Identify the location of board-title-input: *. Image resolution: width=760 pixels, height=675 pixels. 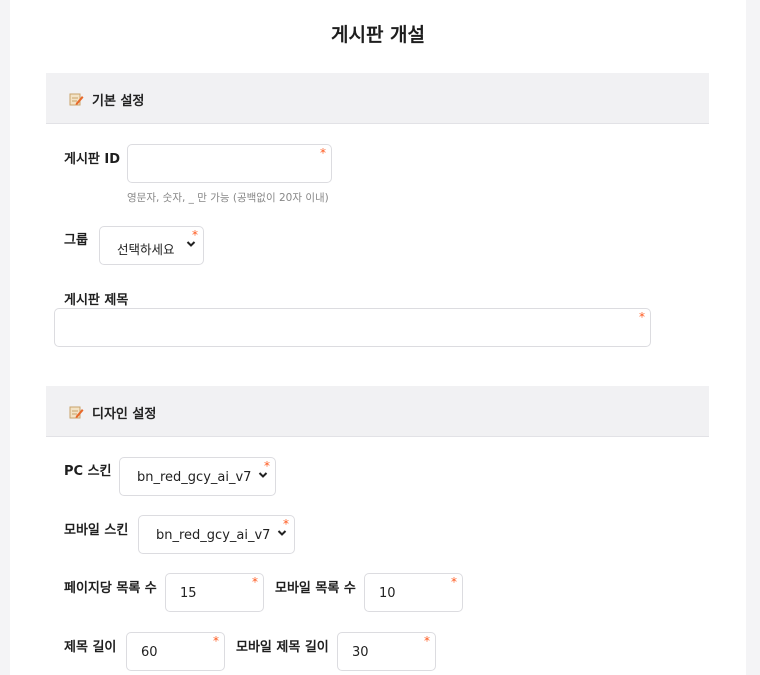
(352, 327).